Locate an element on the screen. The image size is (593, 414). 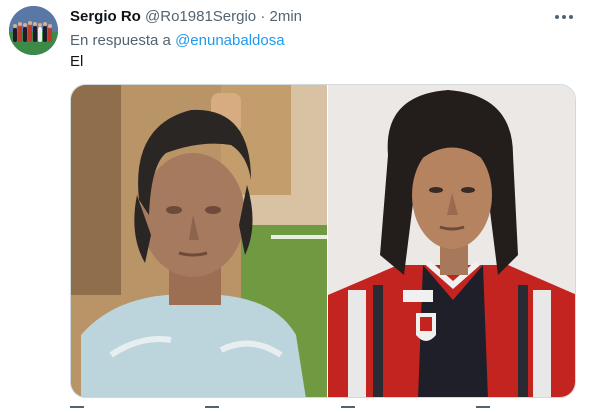
like-icon is located at coordinates (347, 410).